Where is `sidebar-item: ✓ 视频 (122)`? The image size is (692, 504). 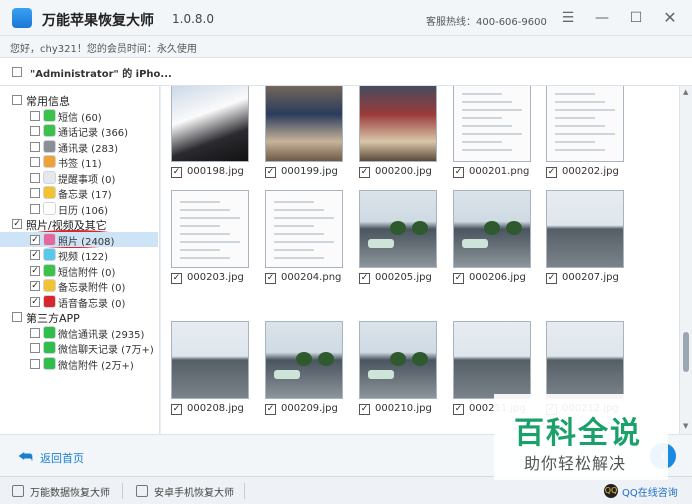 sidebar-item: ✓ 视频 (122) is located at coordinates (79, 255).